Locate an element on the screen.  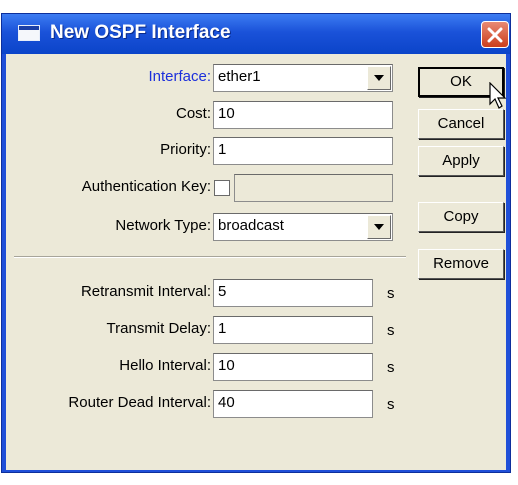
hello-interval-label: Hello Interval: is located at coordinates (165, 365).